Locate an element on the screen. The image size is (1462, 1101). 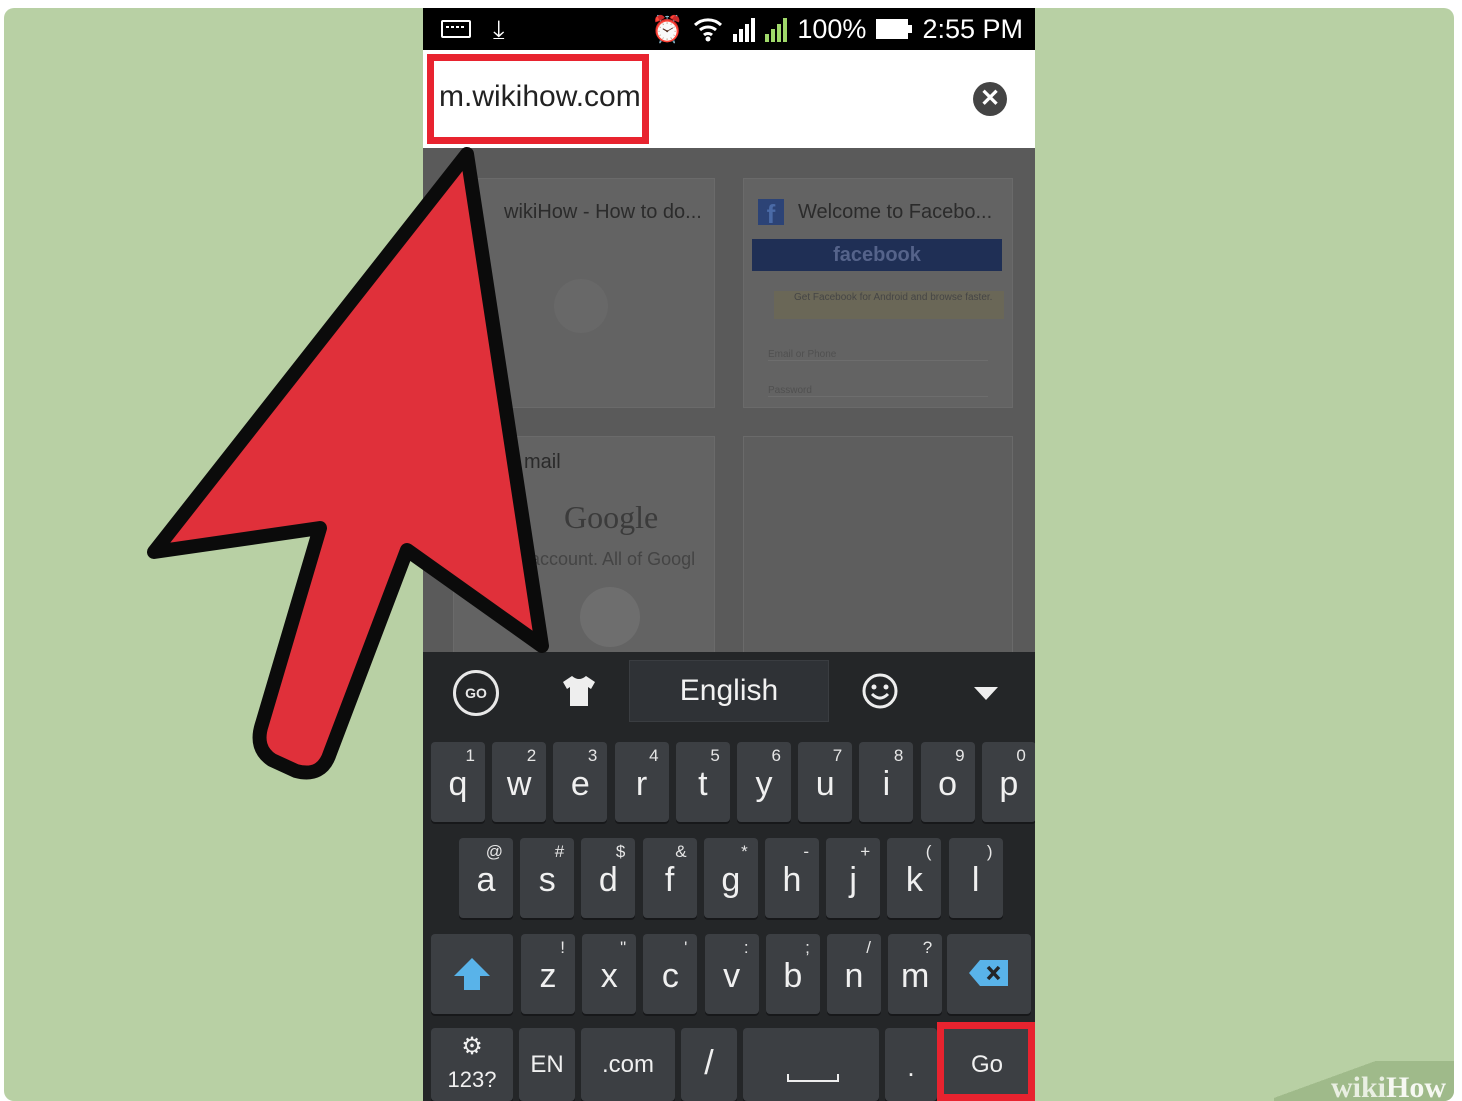
wikihow-watermark: wikiHow is located at coordinates (1388, 1086).